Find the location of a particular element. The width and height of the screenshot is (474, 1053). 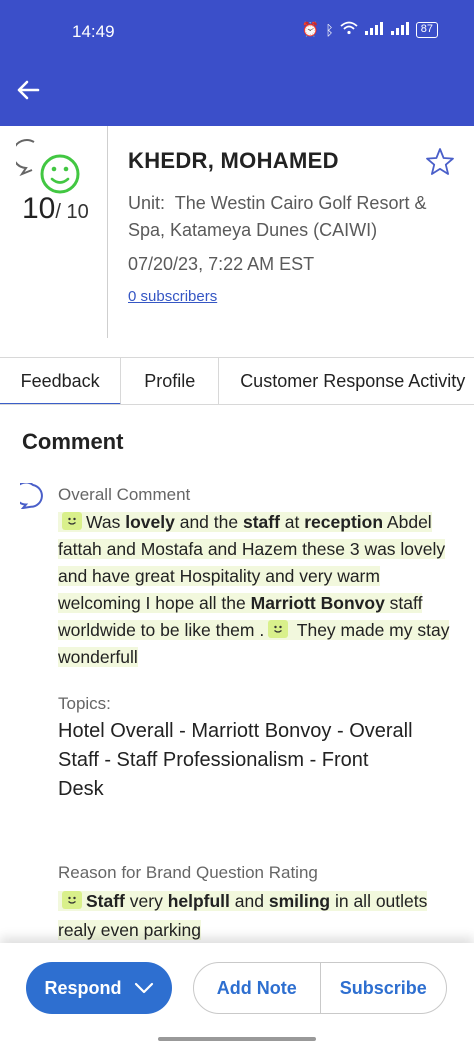

reason-label: Reason for Brand Question Rating is located at coordinates (188, 872).